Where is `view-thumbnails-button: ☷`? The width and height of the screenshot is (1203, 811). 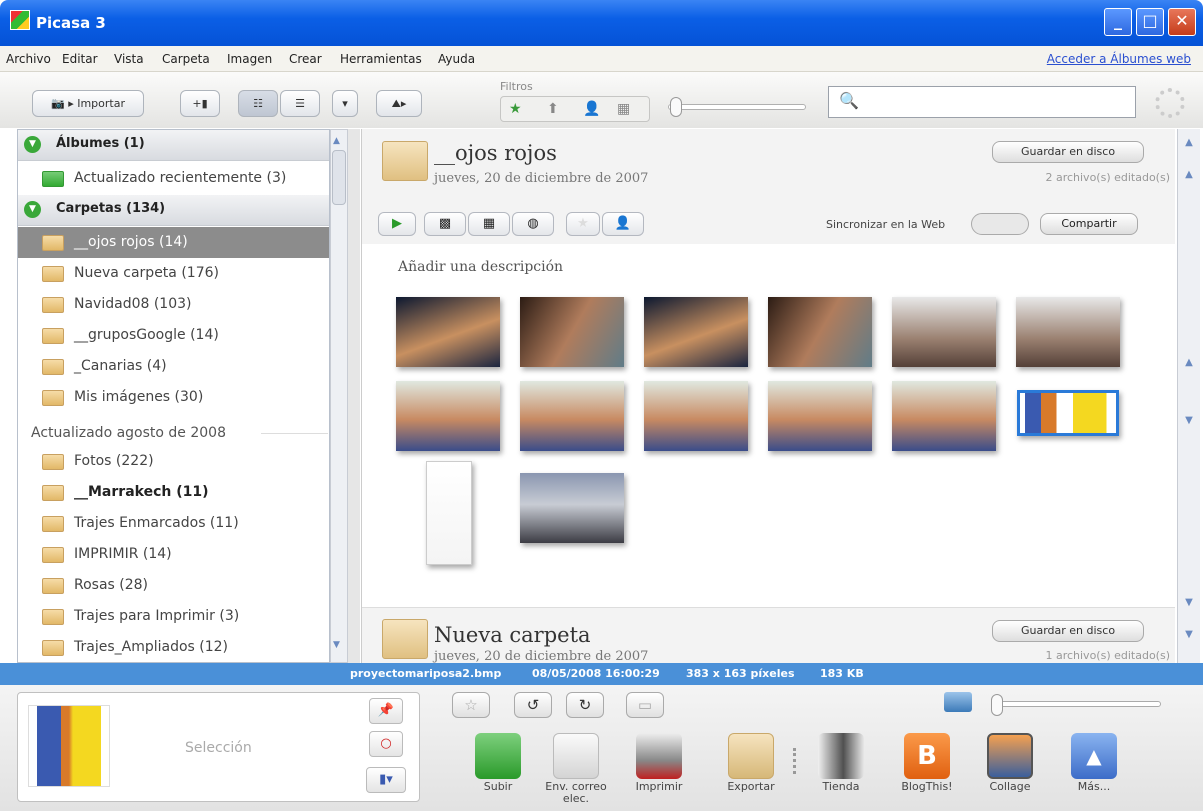
view-thumbnails-button: ☷ is located at coordinates (258, 103).